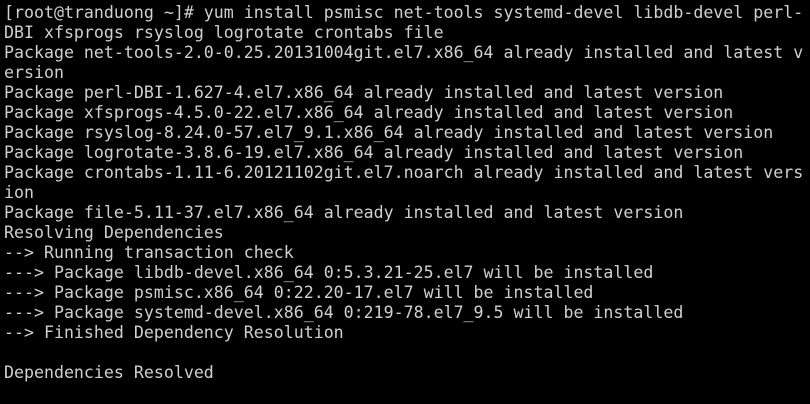 This screenshot has height=404, width=810. I want to click on output-line: --> Finished Dependency Resolution, so click(174, 332).